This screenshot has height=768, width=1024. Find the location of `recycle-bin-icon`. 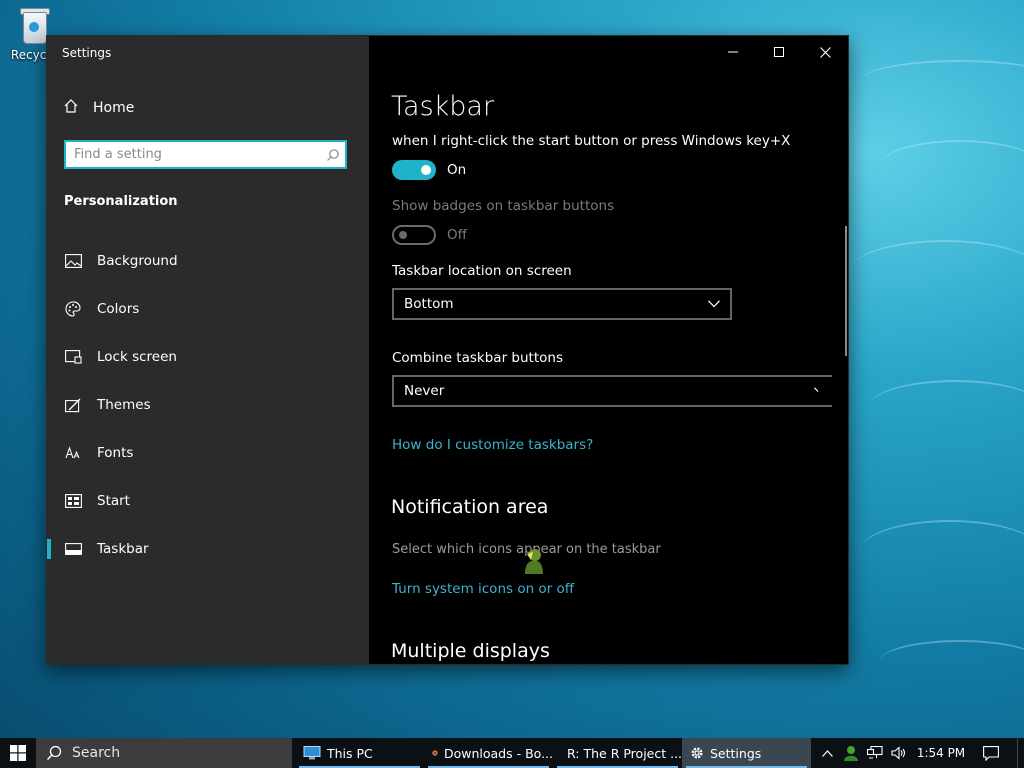

recycle-bin-icon is located at coordinates (34, 26).